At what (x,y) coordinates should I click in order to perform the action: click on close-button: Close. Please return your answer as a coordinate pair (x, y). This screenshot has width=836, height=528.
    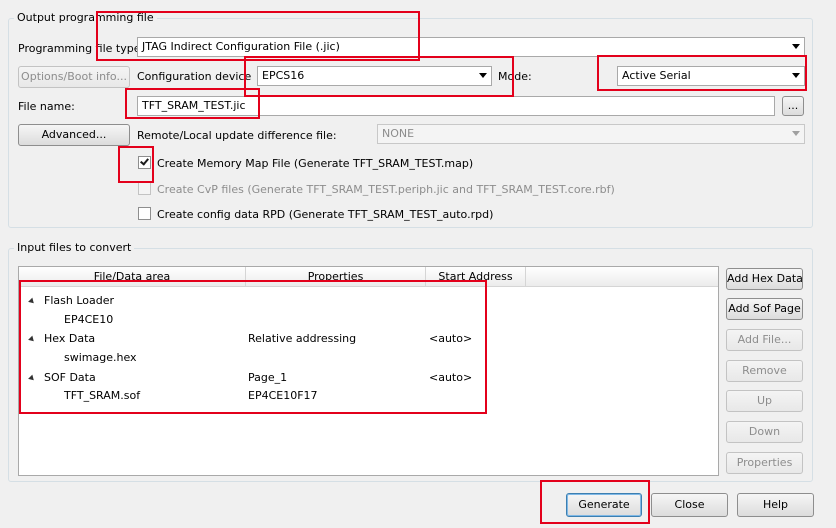
    Looking at the image, I should click on (689, 505).